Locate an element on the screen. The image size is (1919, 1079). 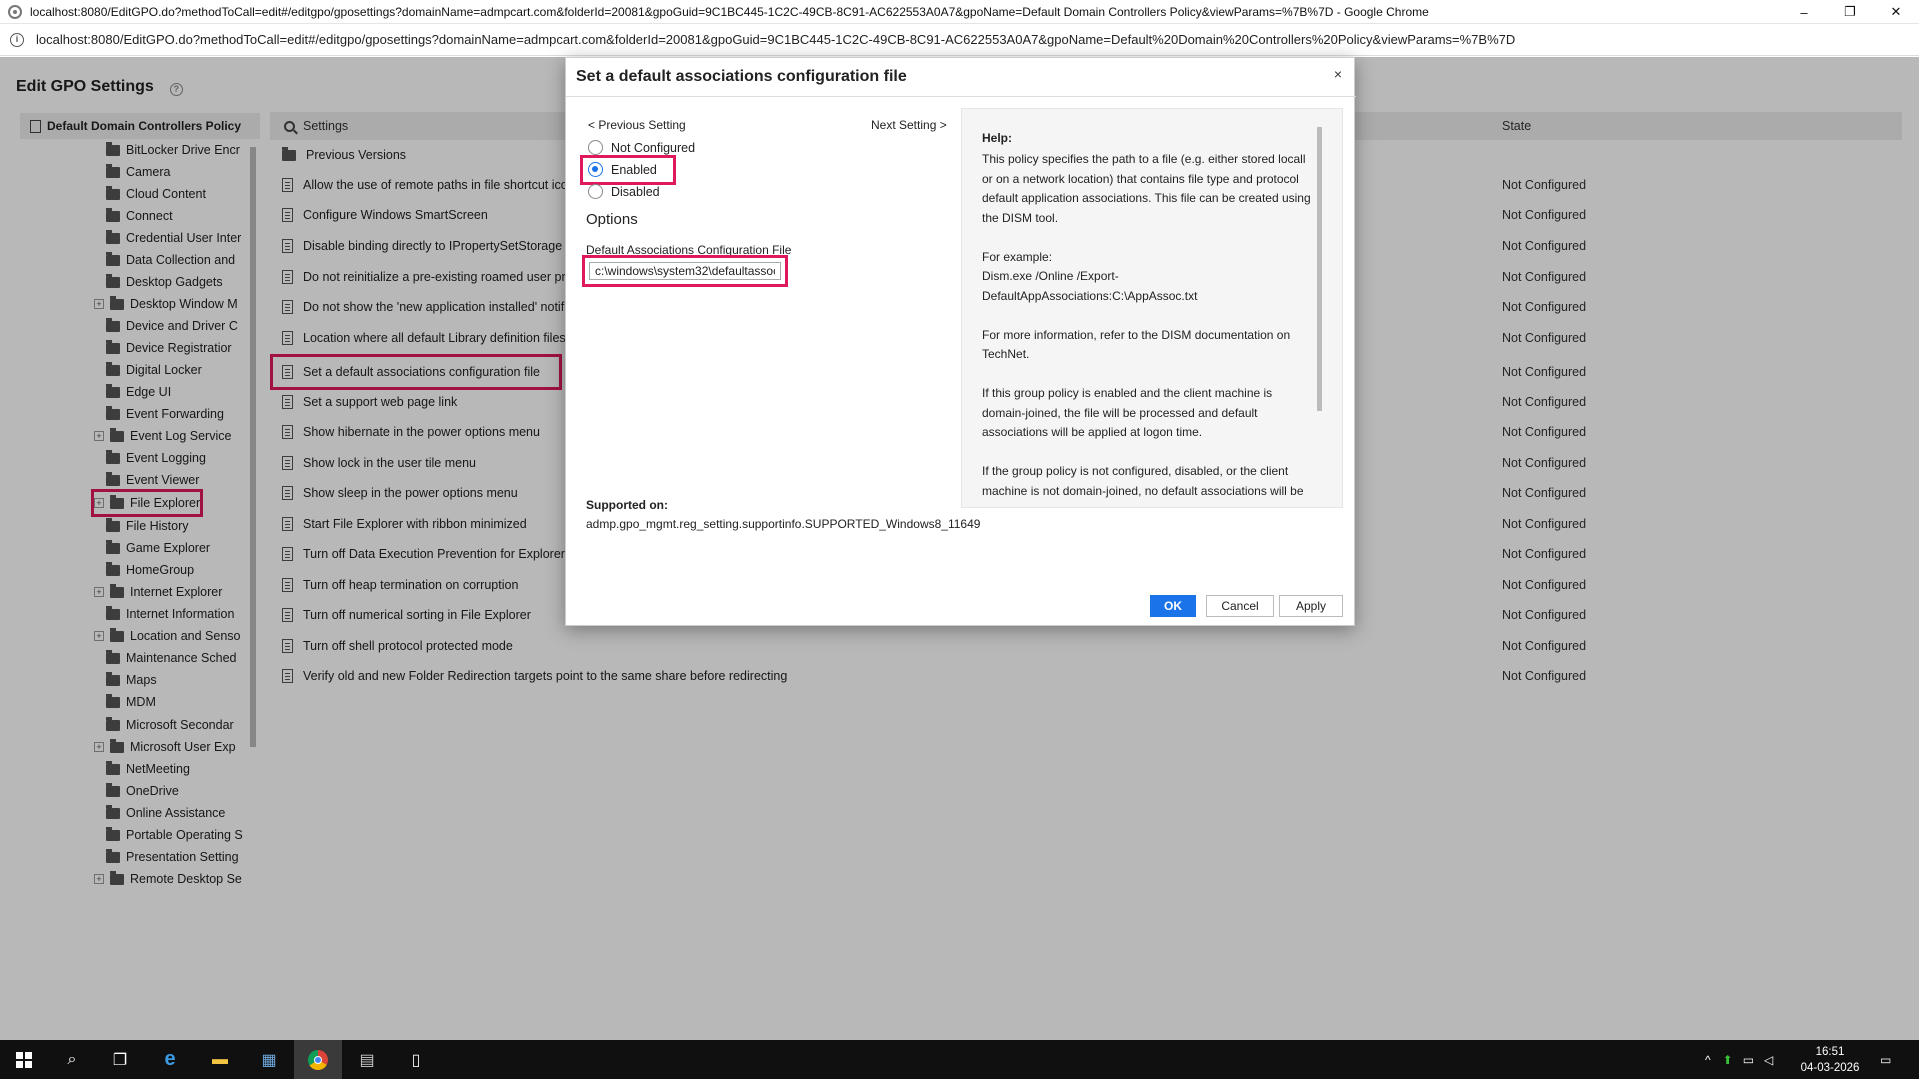
config-file-input is located at coordinates (685, 271).